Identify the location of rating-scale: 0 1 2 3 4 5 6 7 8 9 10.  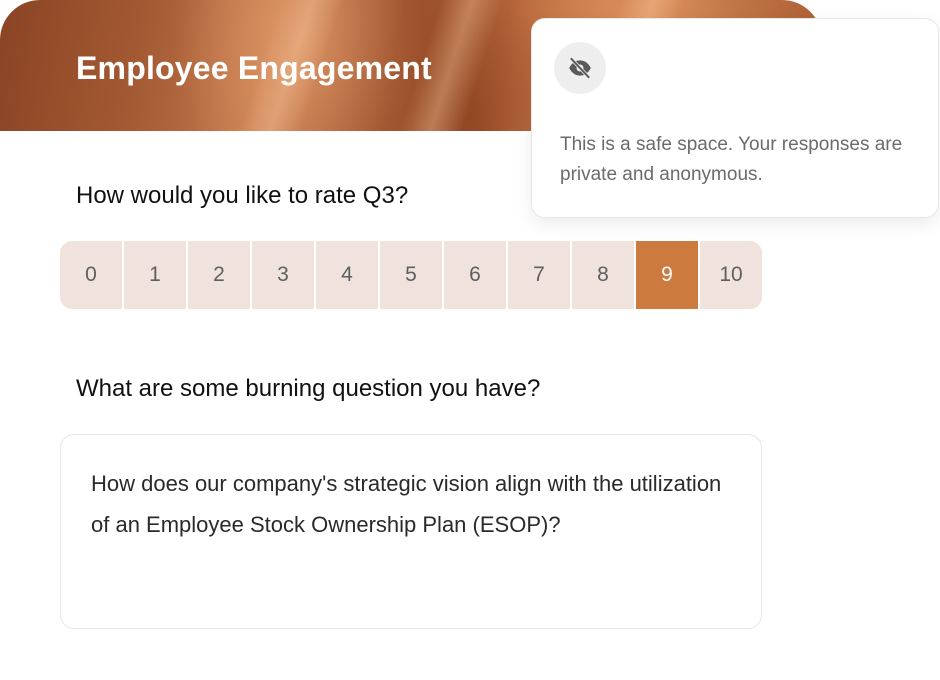
(411, 275).